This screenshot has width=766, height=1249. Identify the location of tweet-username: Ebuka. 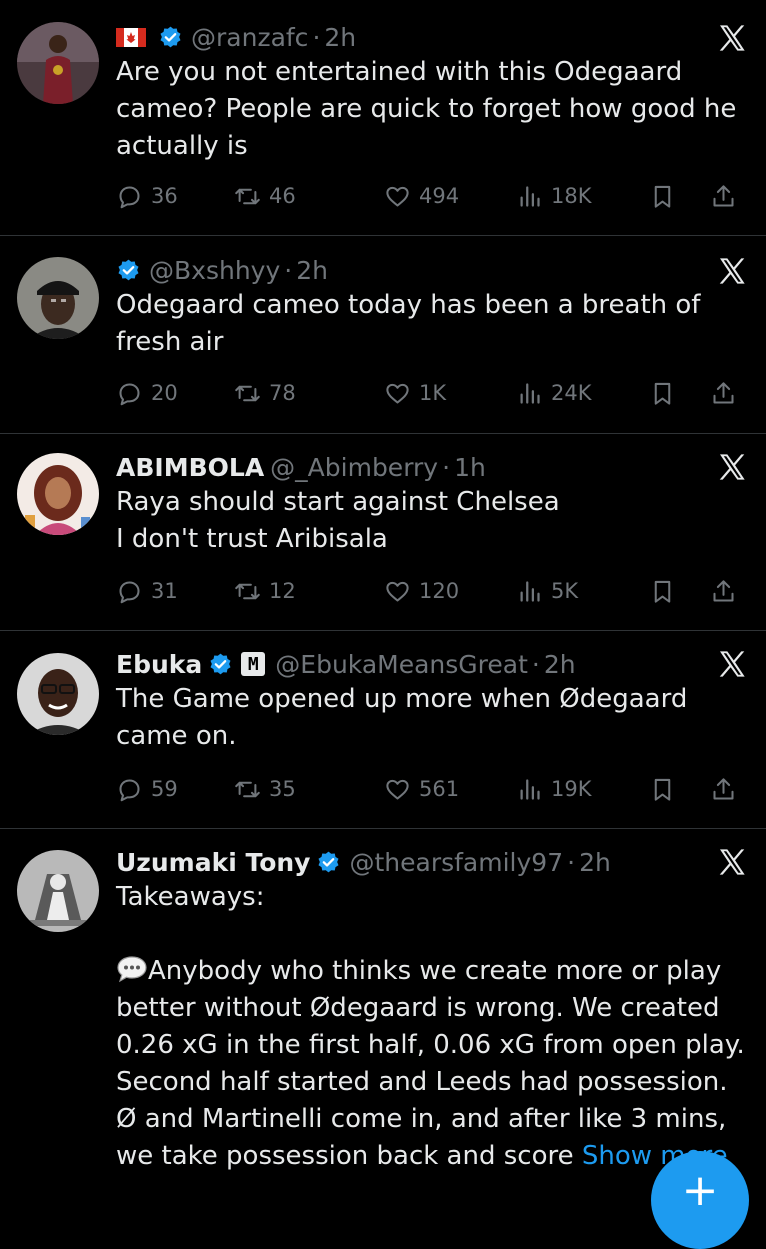
(159, 664).